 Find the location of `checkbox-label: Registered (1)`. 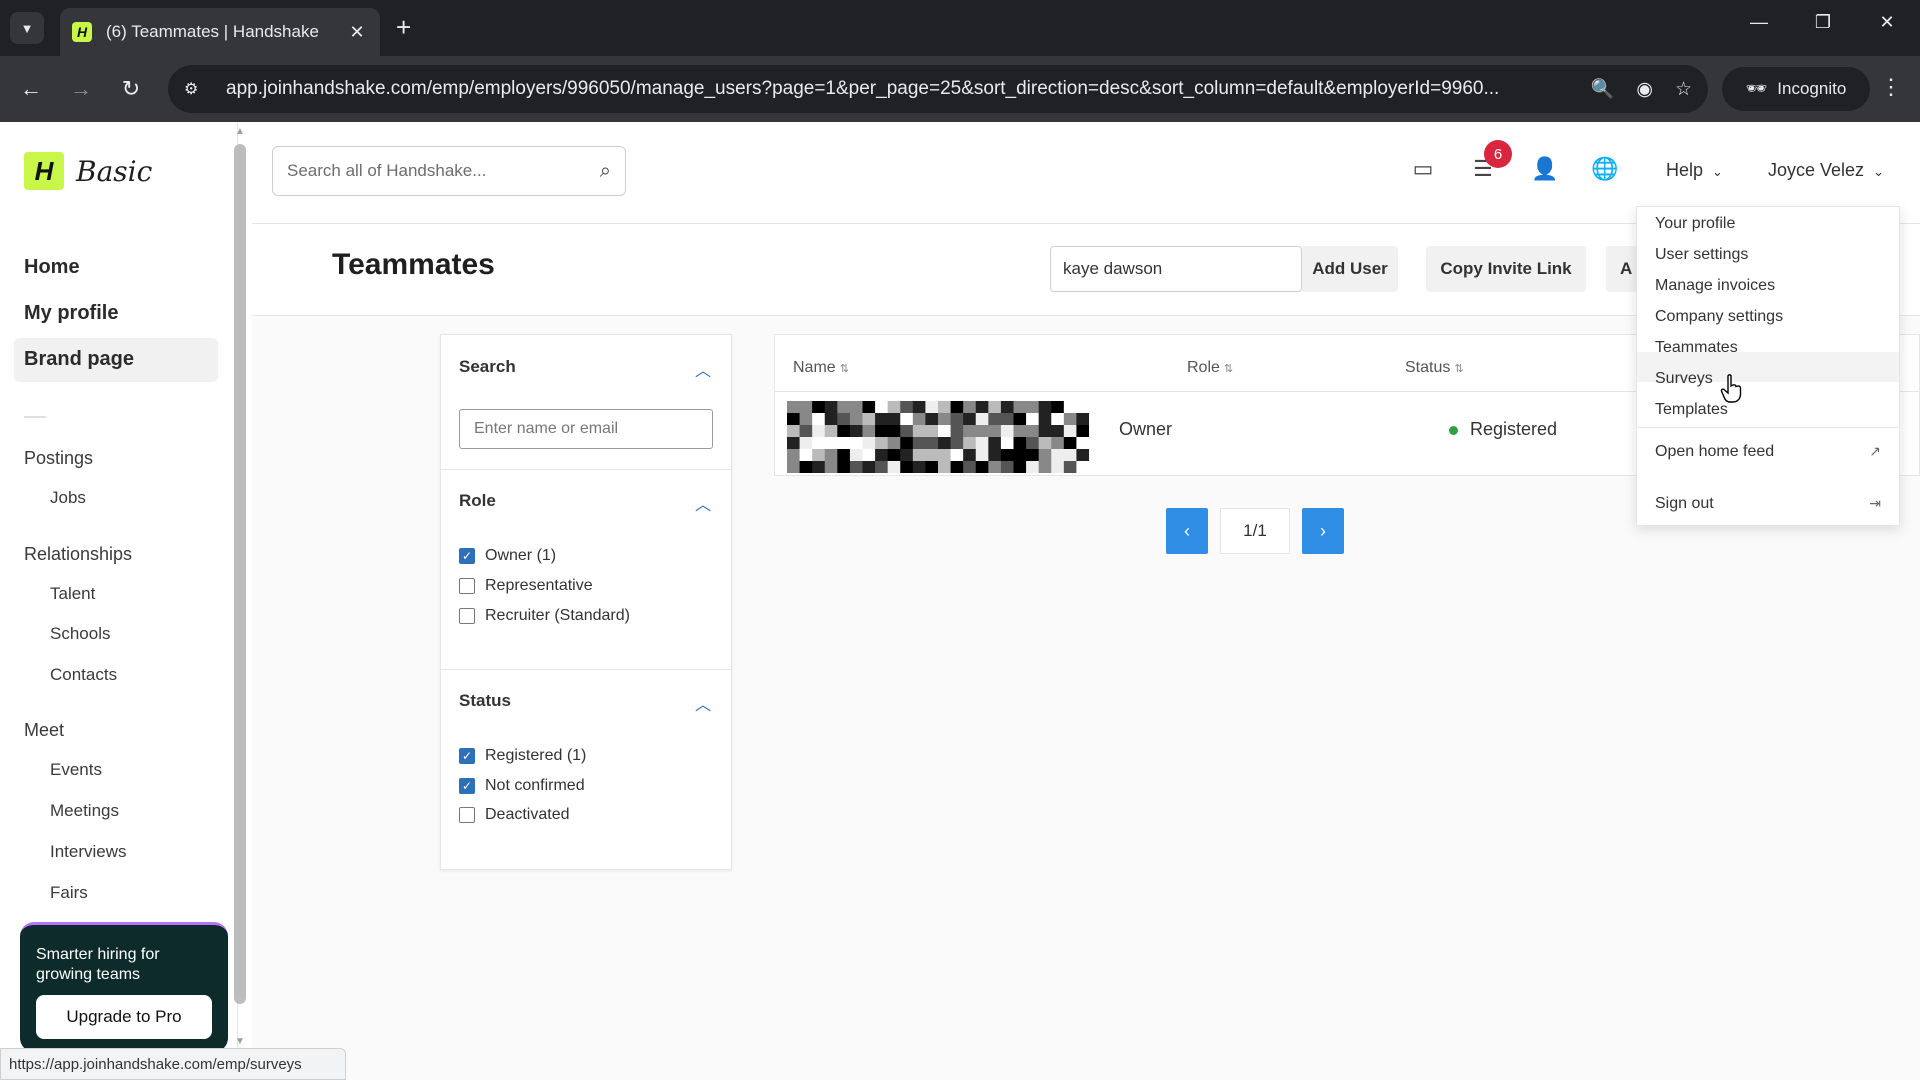

checkbox-label: Registered (1) is located at coordinates (536, 755).